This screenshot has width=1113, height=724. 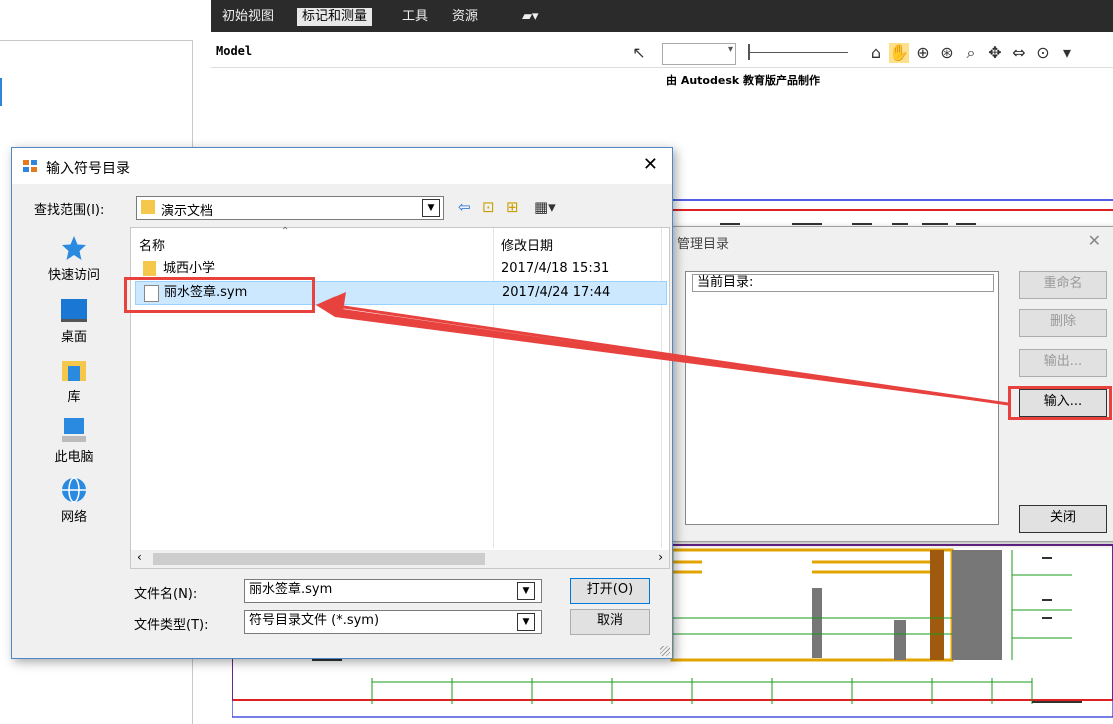 What do you see at coordinates (1019, 53) in the screenshot?
I see `walk-icon: ⇔` at bounding box center [1019, 53].